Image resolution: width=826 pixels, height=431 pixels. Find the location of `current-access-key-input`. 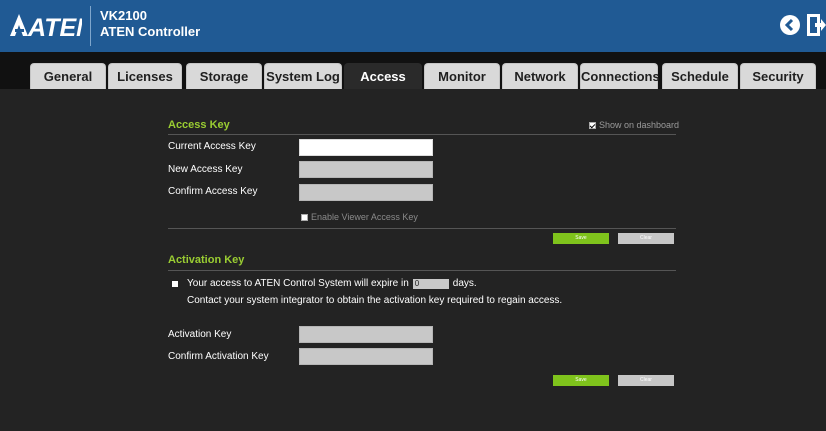

current-access-key-input is located at coordinates (366, 147).